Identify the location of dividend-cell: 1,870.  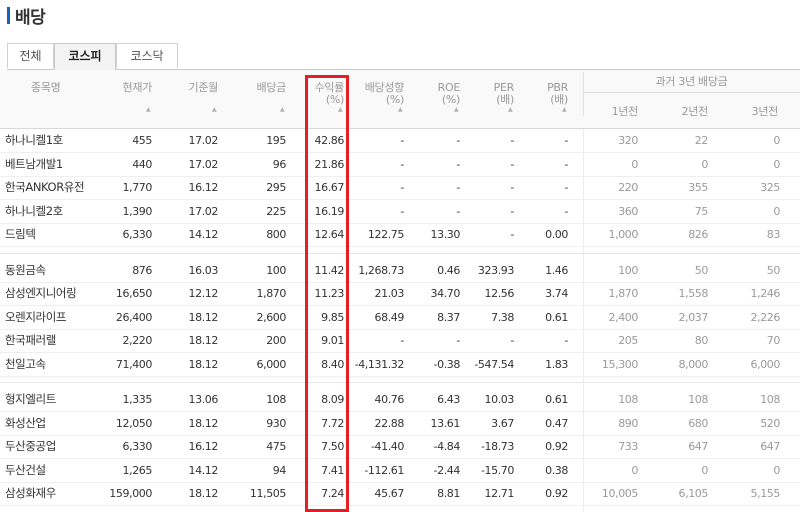
(271, 293).